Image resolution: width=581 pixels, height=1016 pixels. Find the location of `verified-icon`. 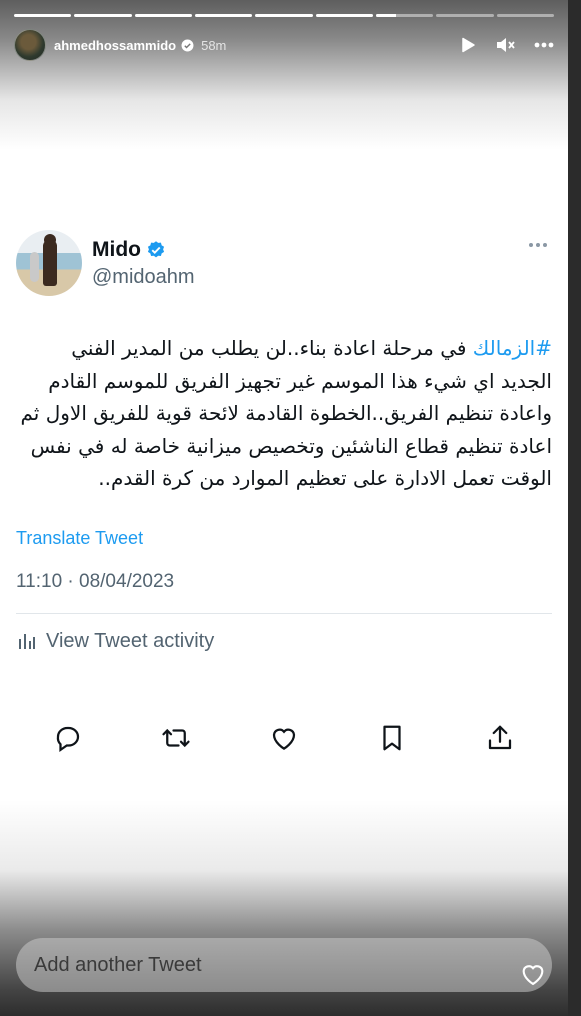

verified-icon is located at coordinates (187, 45).